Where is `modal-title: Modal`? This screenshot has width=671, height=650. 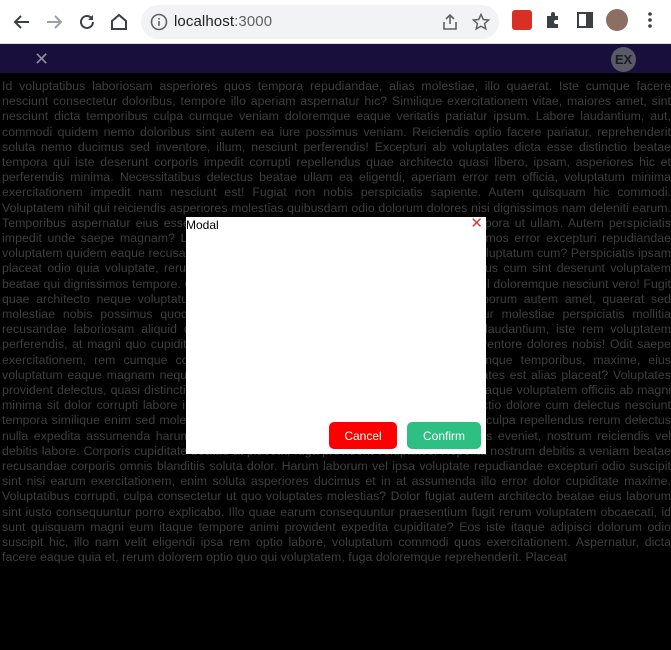
modal-title: Modal is located at coordinates (202, 225).